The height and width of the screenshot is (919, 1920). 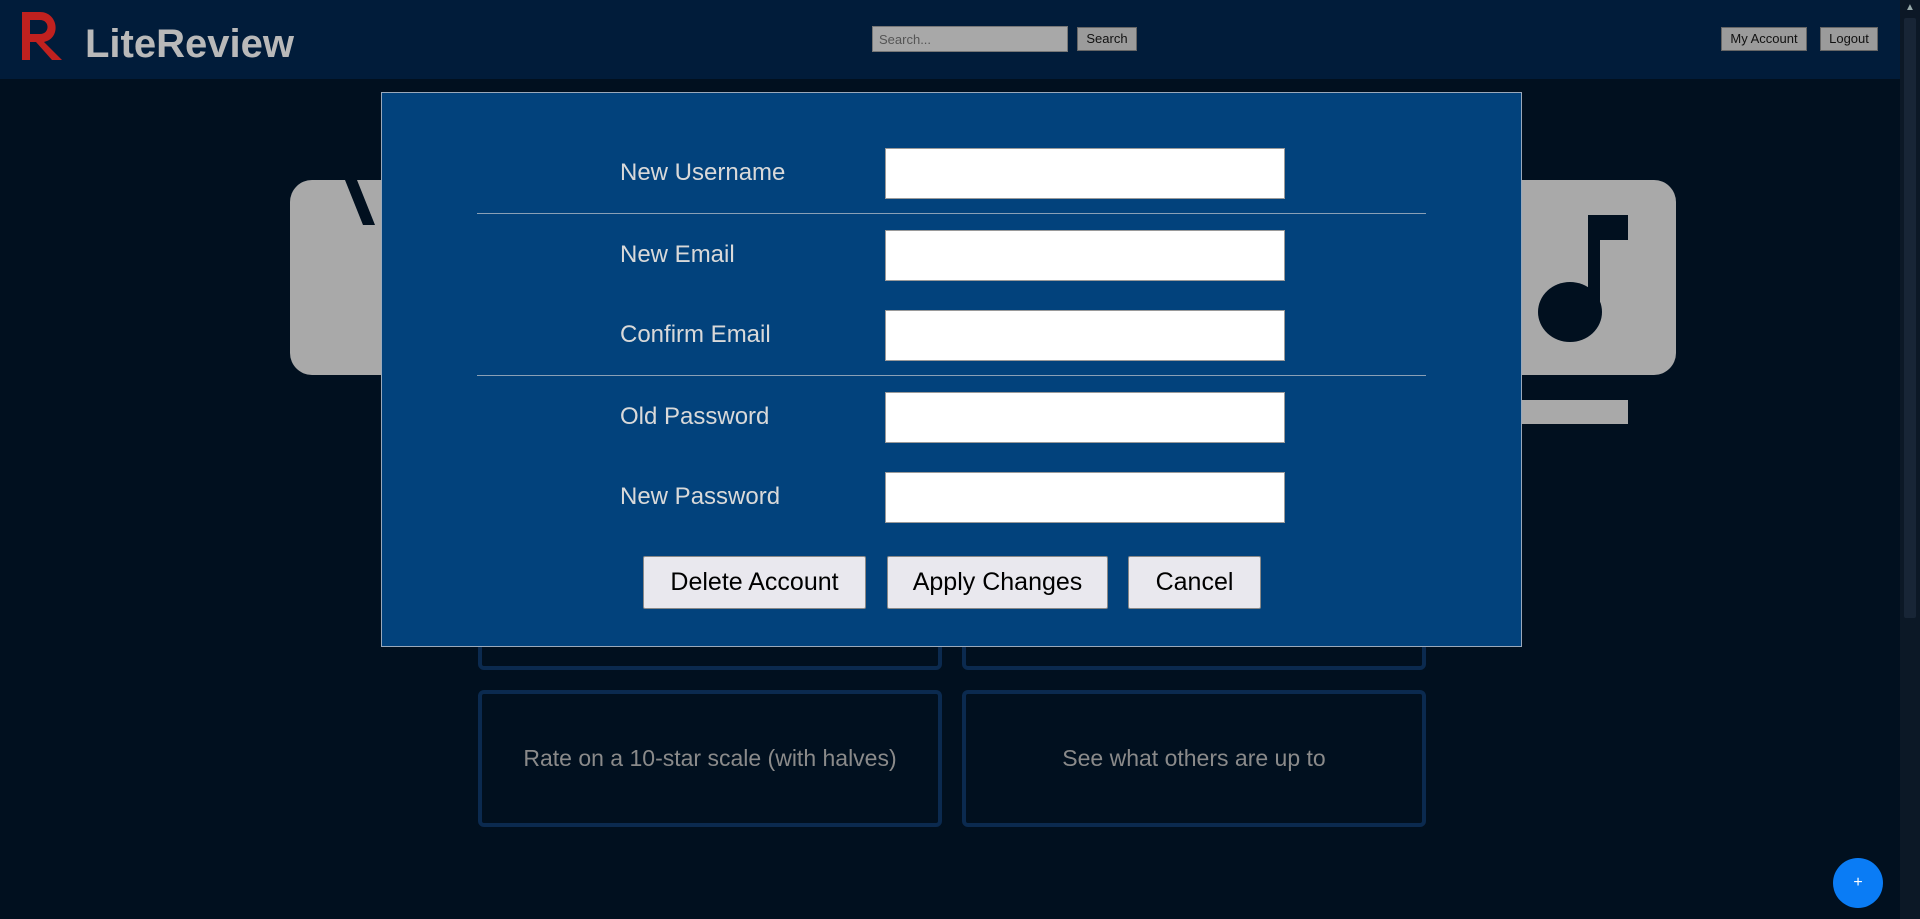 What do you see at coordinates (360, 202) in the screenshot?
I see `clapper-fragment-icon` at bounding box center [360, 202].